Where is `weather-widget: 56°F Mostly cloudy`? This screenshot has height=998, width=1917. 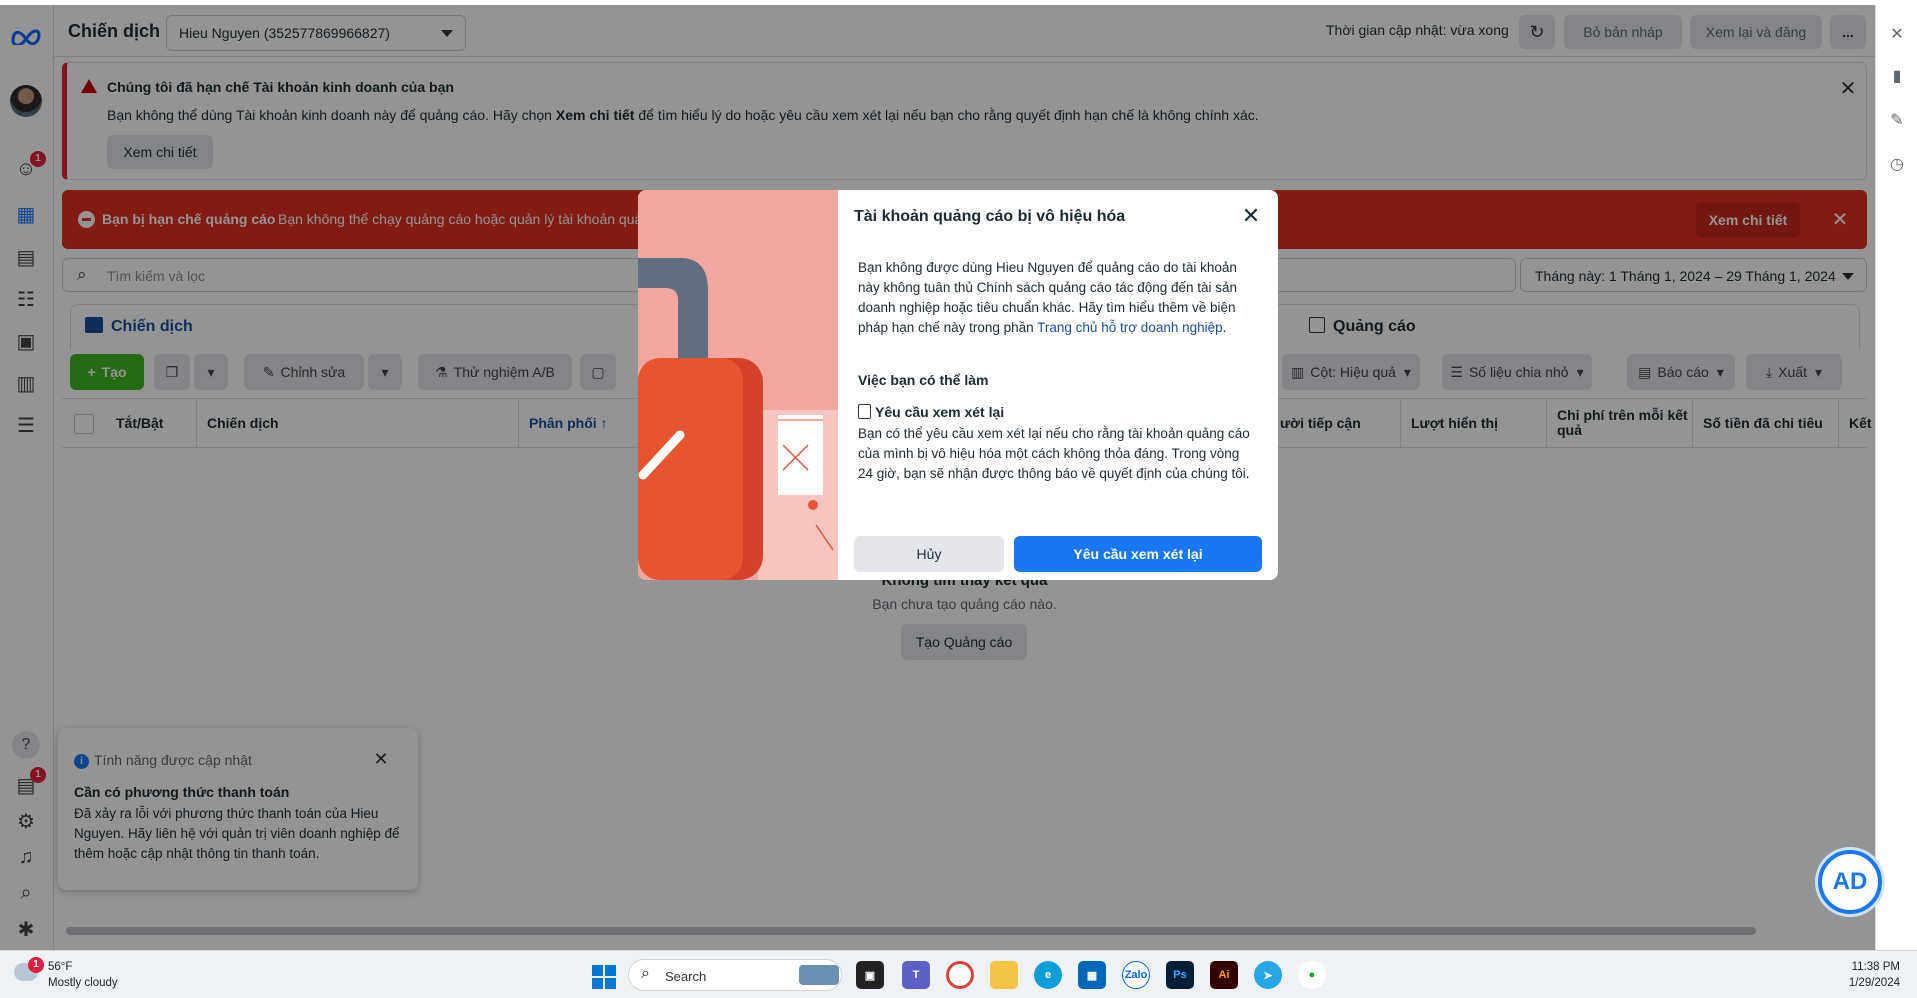 weather-widget: 56°F Mostly cloudy is located at coordinates (83, 975).